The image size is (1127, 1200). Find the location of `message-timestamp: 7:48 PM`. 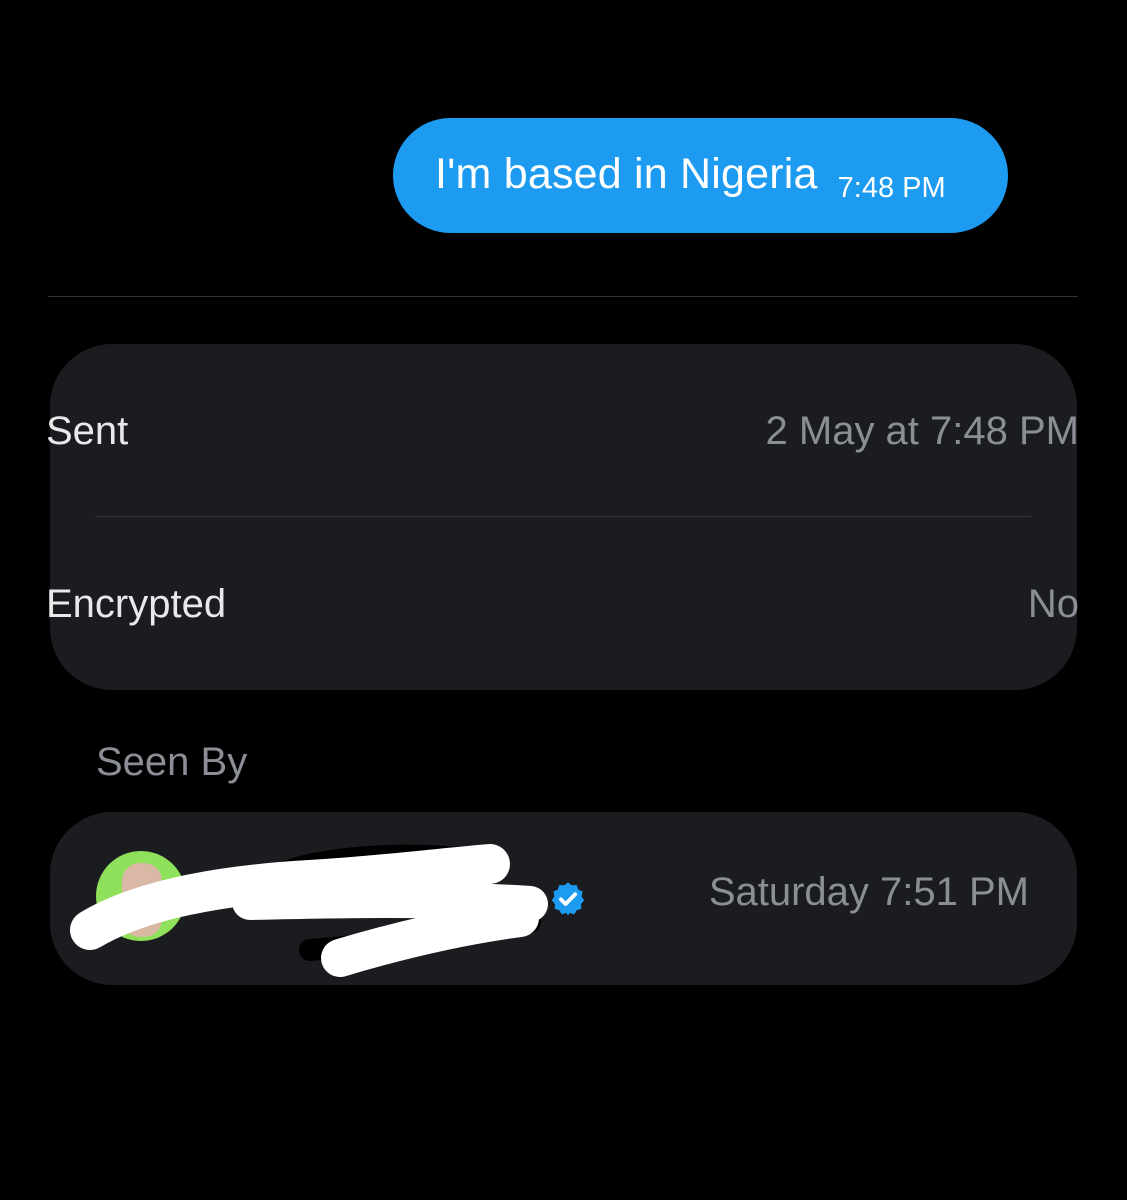

message-timestamp: 7:48 PM is located at coordinates (891, 188).